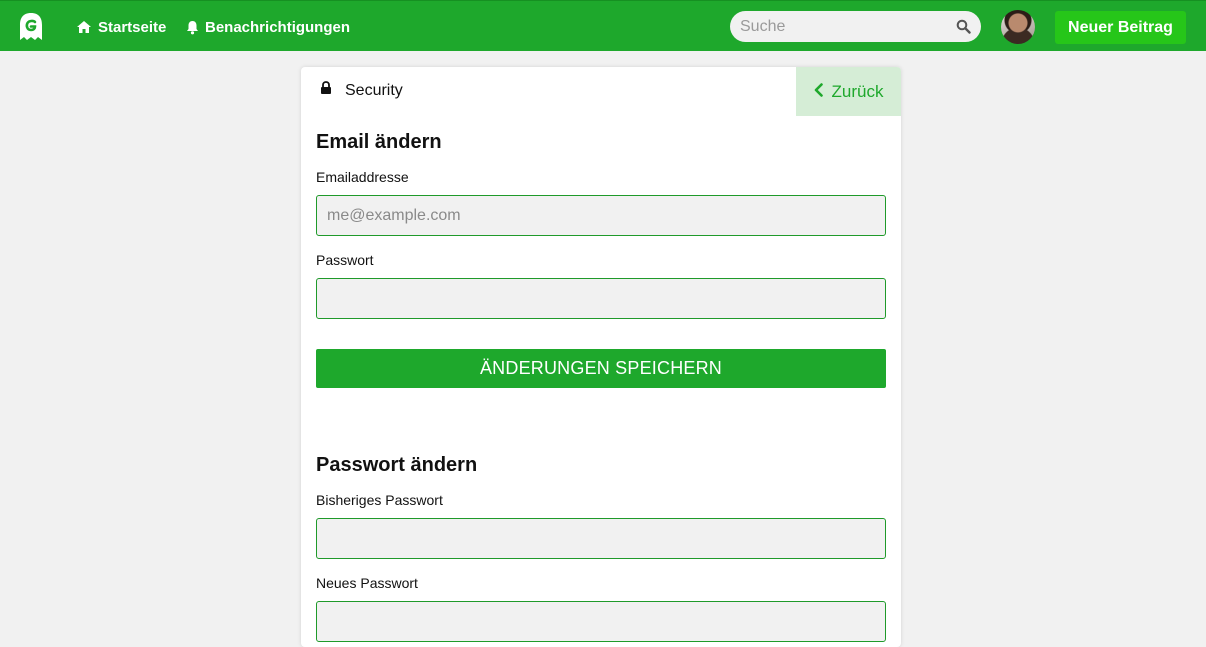  What do you see at coordinates (840, 26) in the screenshot?
I see `search-input` at bounding box center [840, 26].